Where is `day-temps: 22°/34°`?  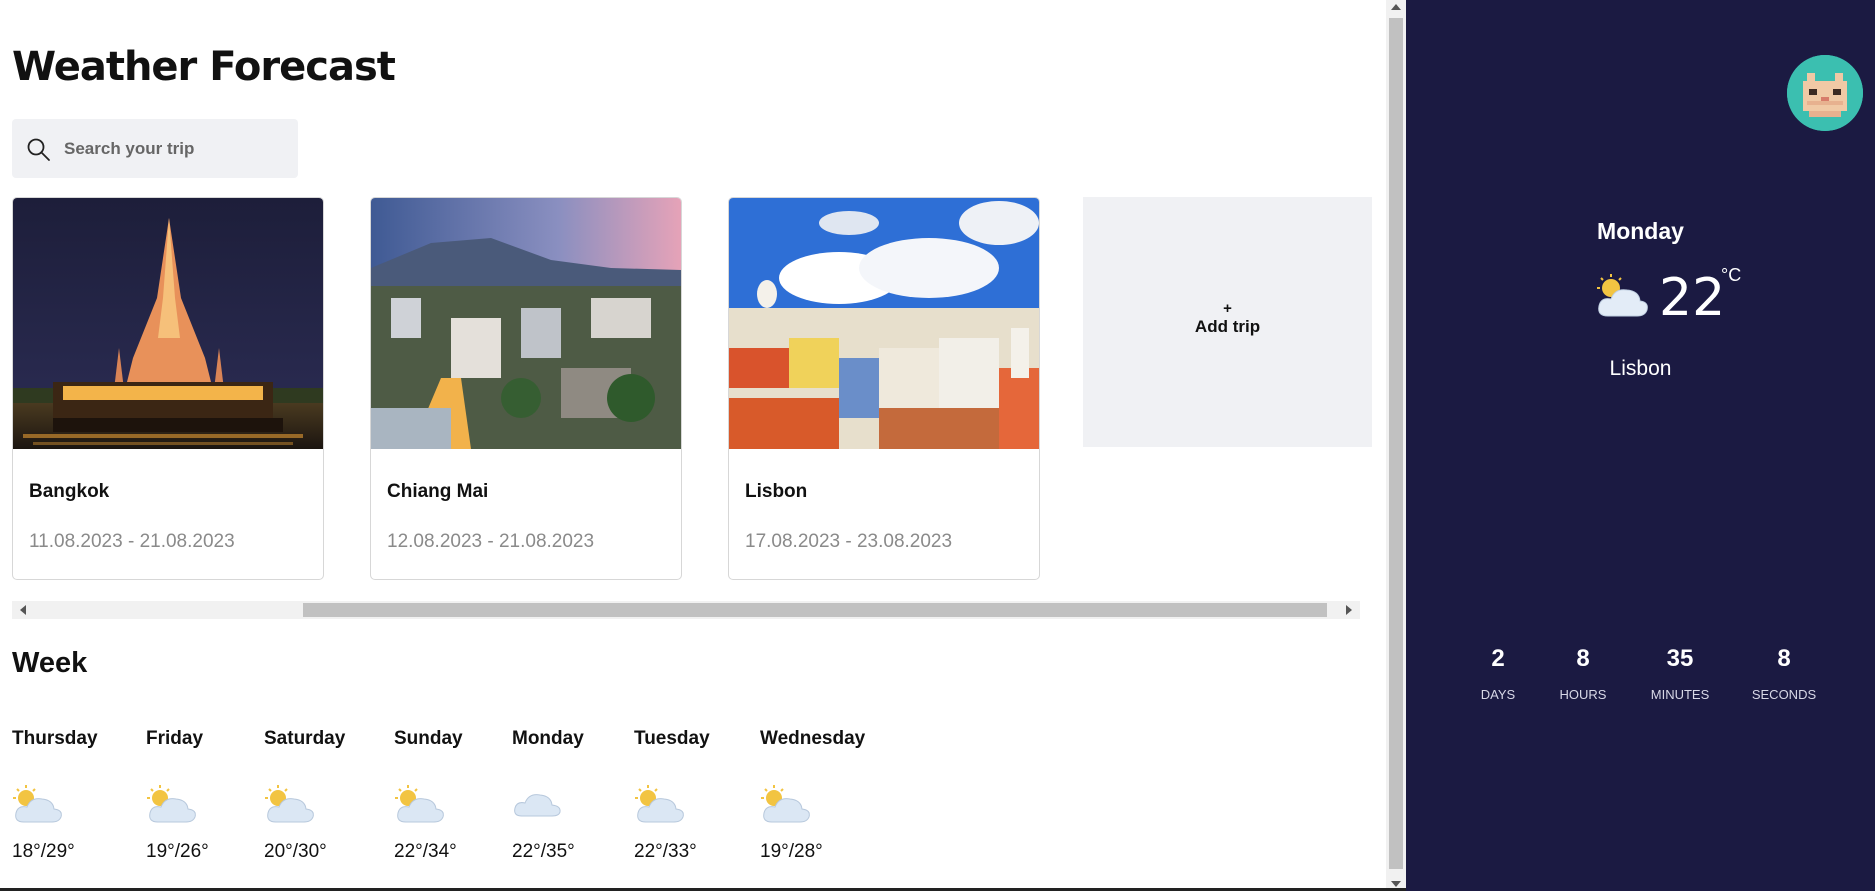 day-temps: 22°/34° is located at coordinates (425, 851).